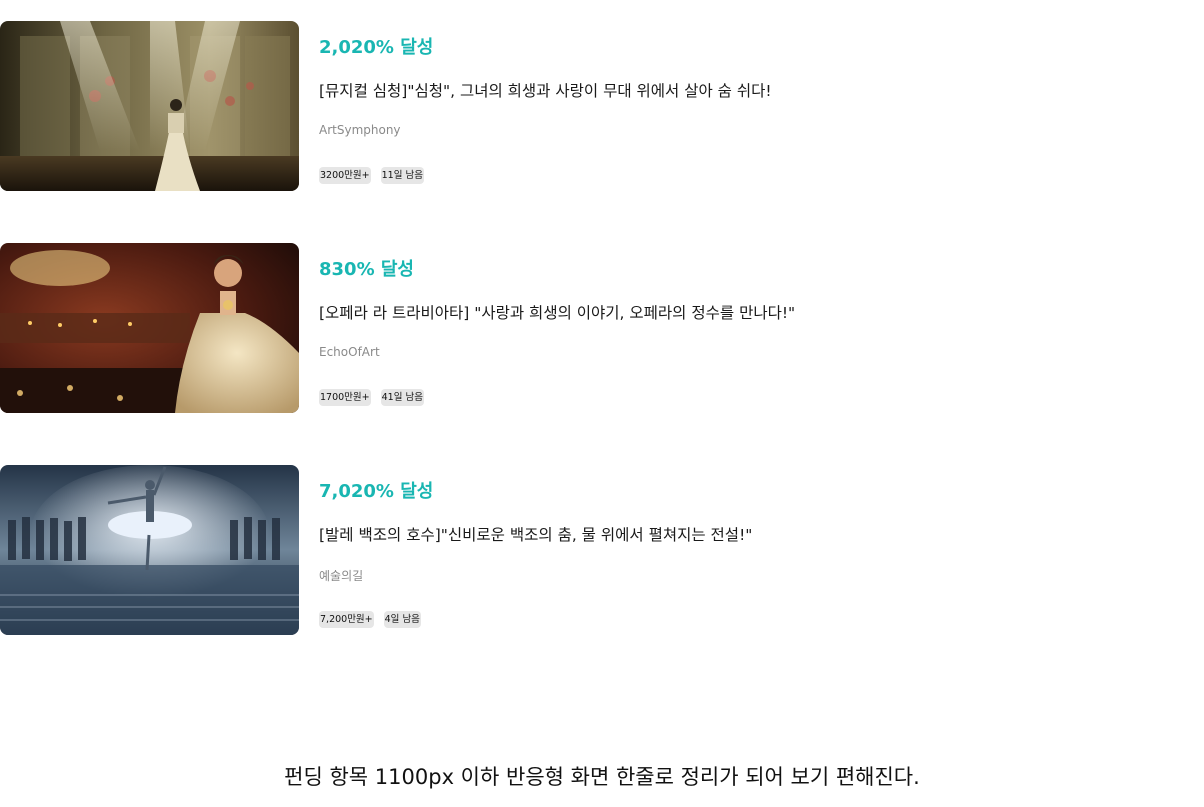 The width and height of the screenshot is (1204, 807). I want to click on ballet-stage-image, so click(149, 550).